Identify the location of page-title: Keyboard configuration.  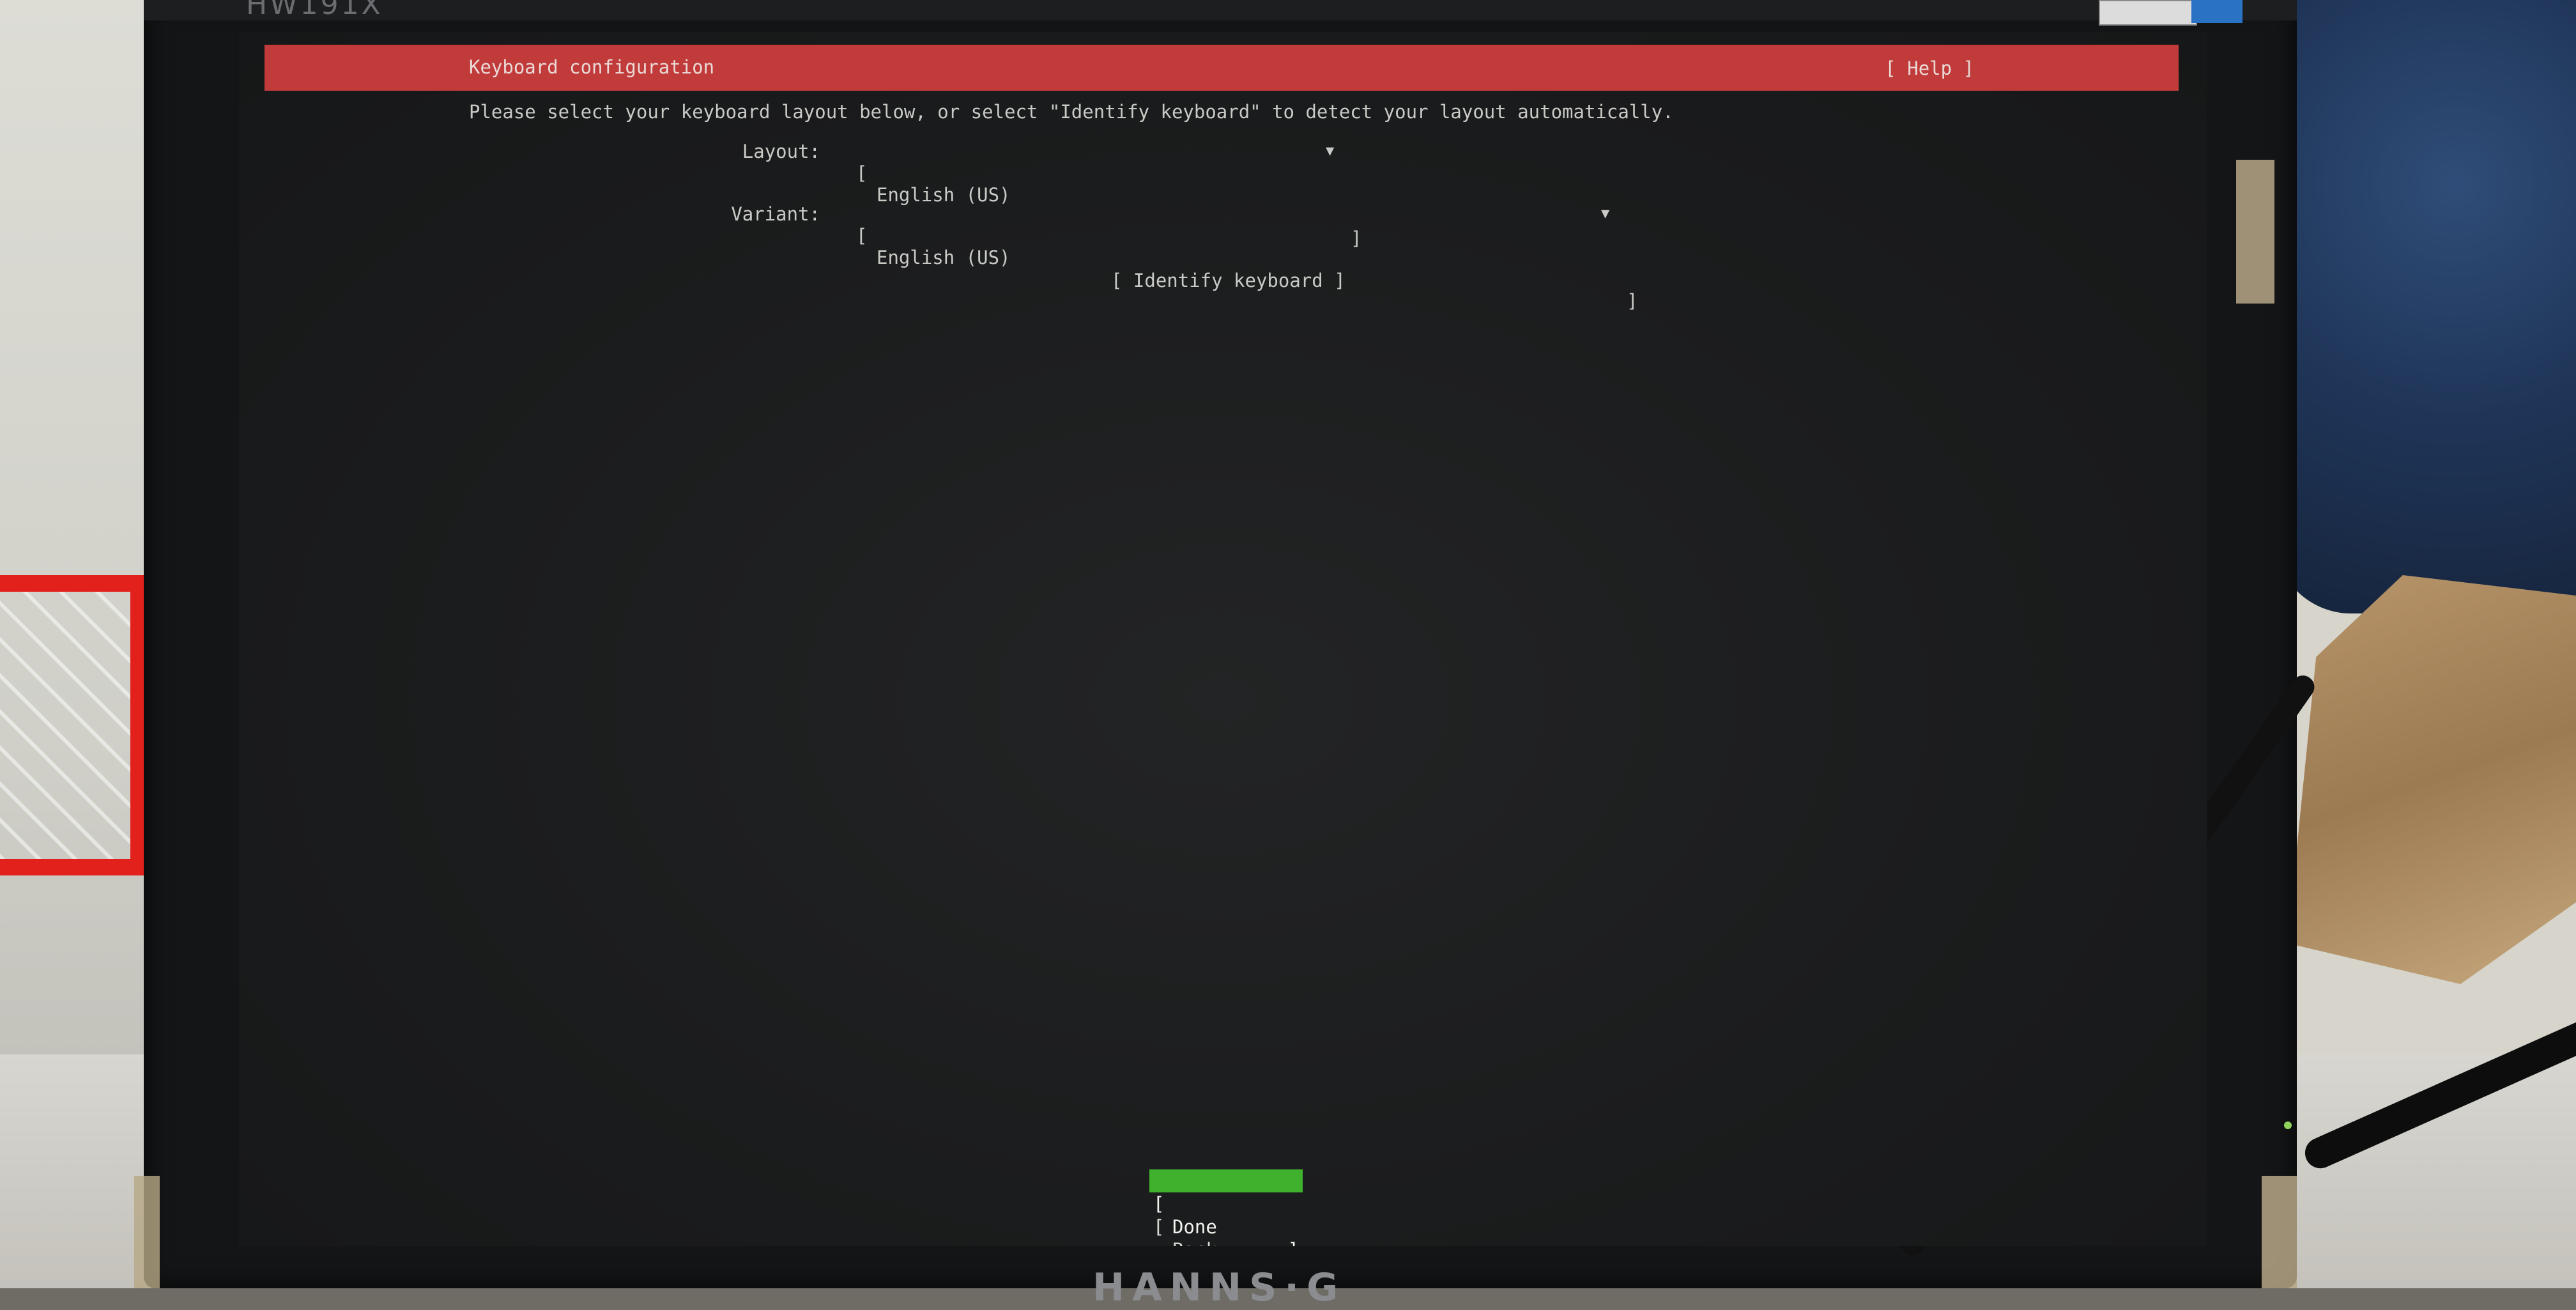
(592, 67).